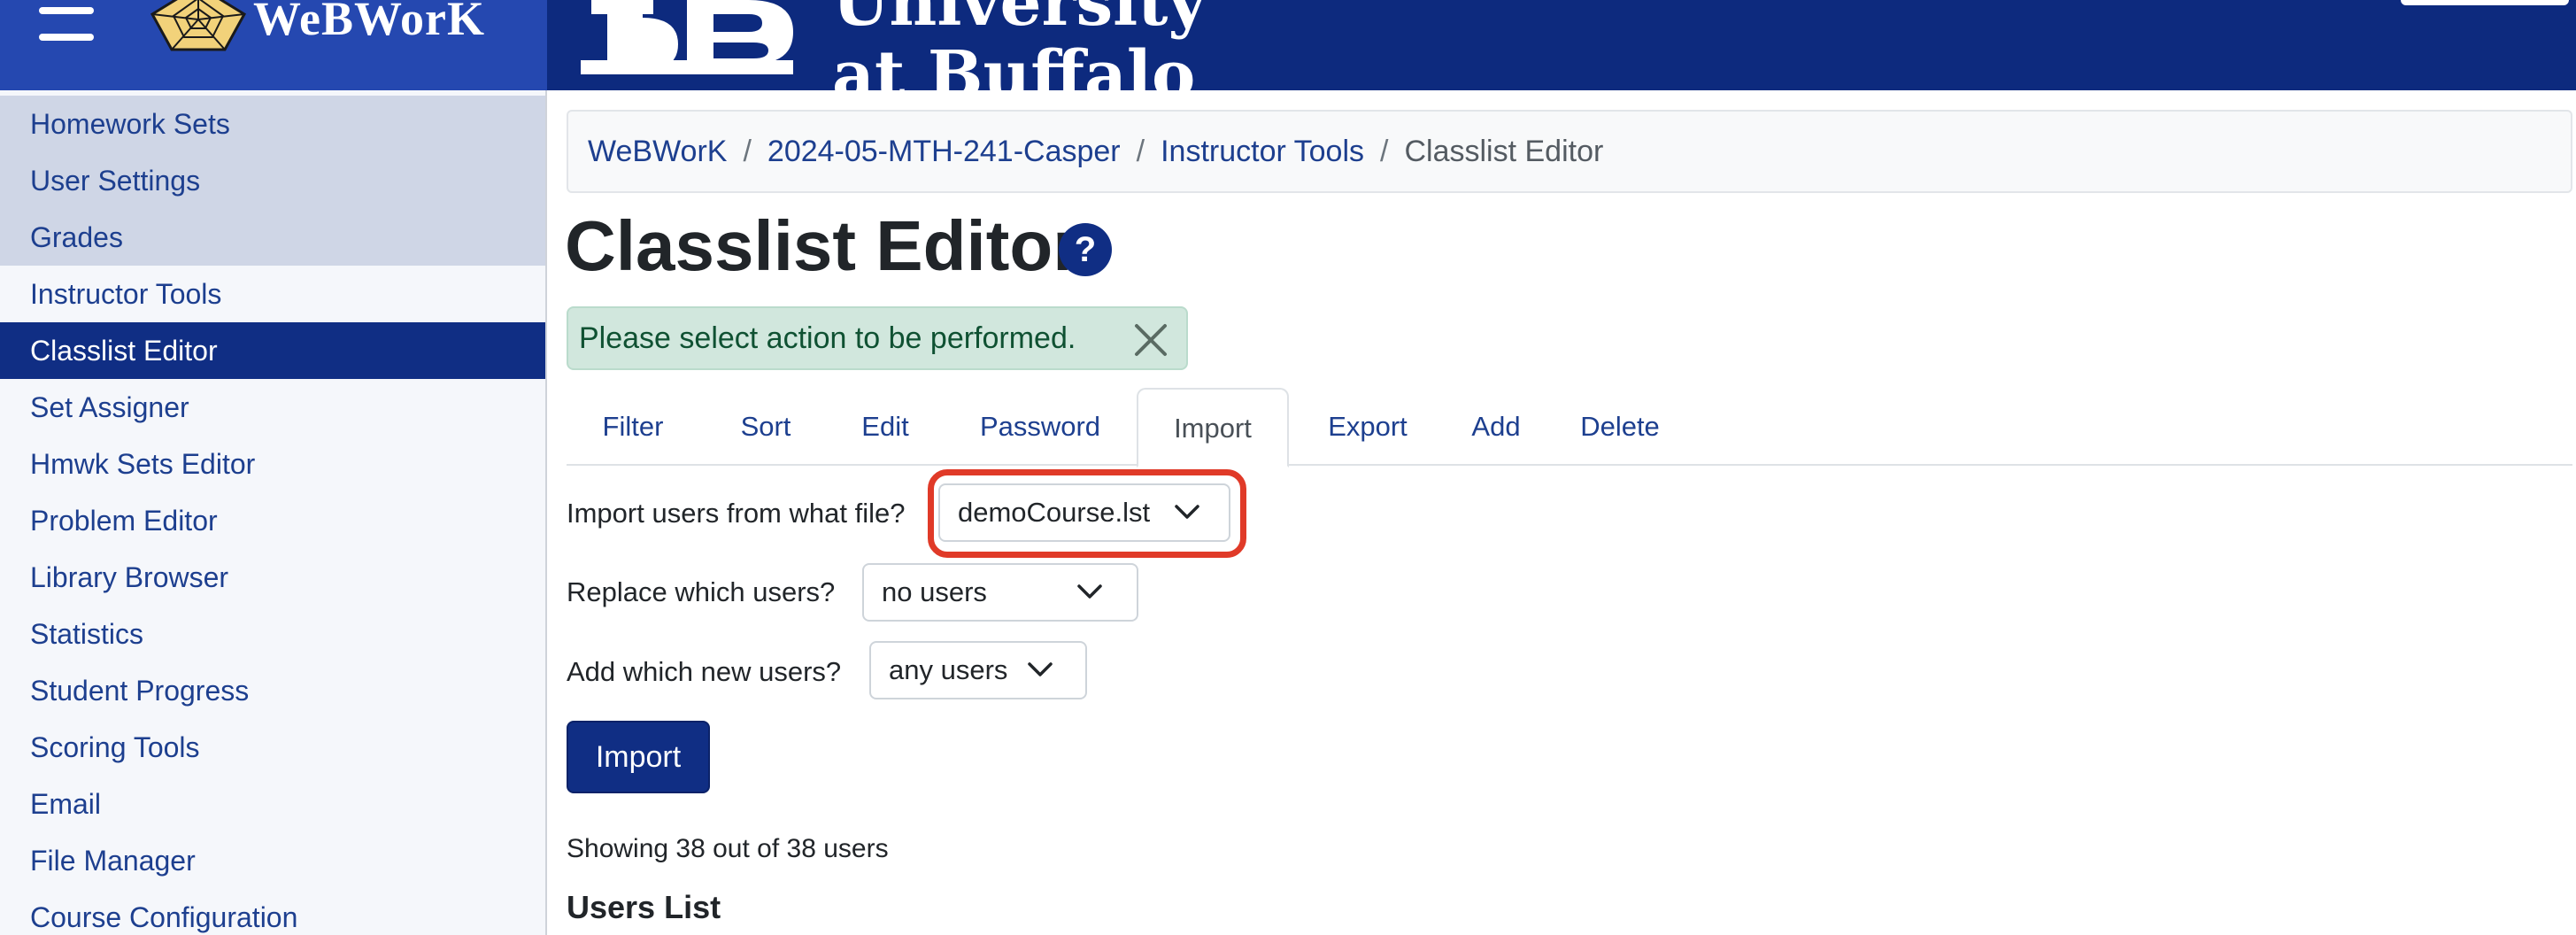 The height and width of the screenshot is (935, 2576). What do you see at coordinates (1087, 513) in the screenshot?
I see `highlight-box` at bounding box center [1087, 513].